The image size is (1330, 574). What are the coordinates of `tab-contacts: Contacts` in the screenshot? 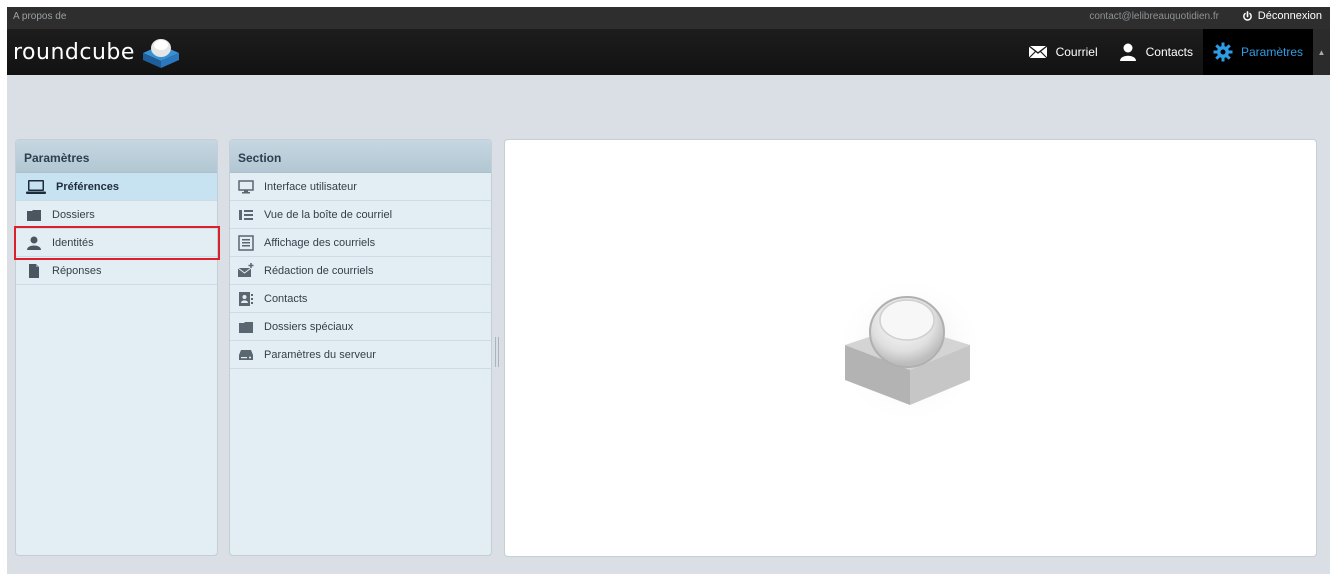 It's located at (1155, 52).